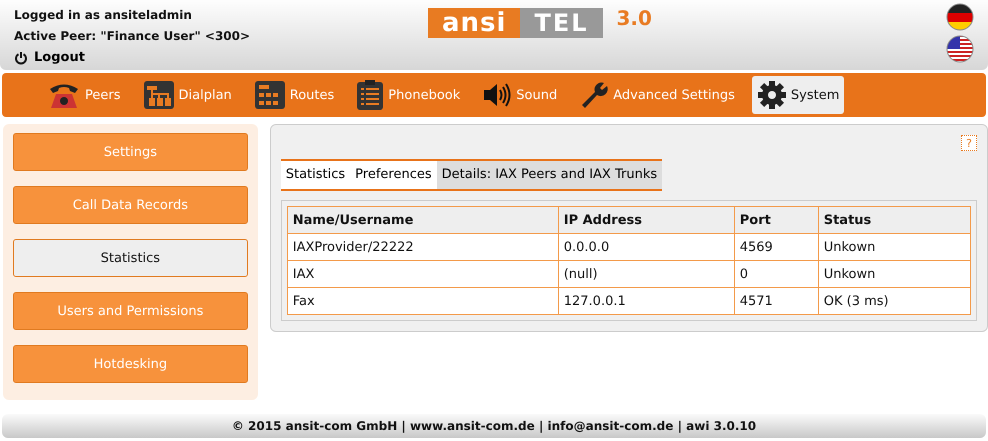 The image size is (988, 441). What do you see at coordinates (776, 301) in the screenshot?
I see `table-cell: 4571` at bounding box center [776, 301].